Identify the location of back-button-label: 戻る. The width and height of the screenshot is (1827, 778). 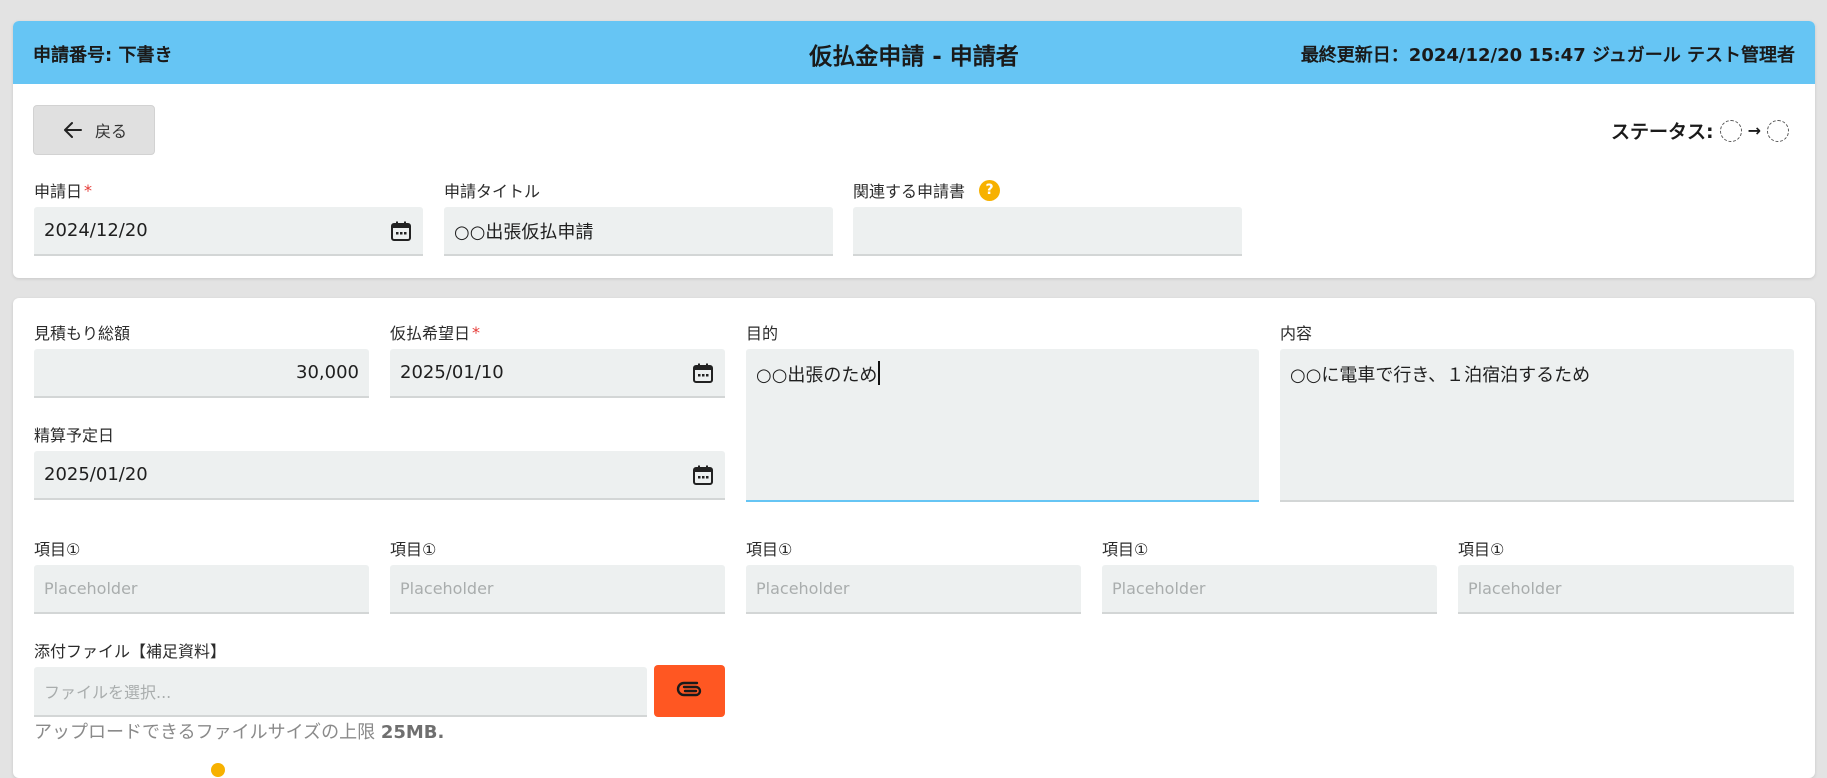
(110, 131).